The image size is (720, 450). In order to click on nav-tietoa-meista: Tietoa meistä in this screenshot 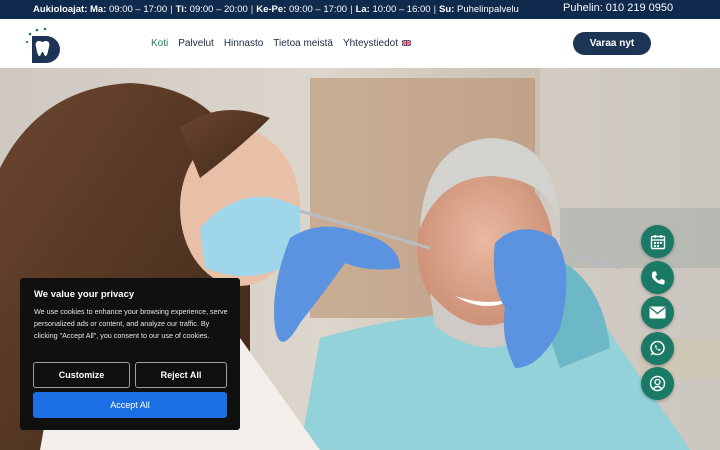, I will do `click(303, 43)`.